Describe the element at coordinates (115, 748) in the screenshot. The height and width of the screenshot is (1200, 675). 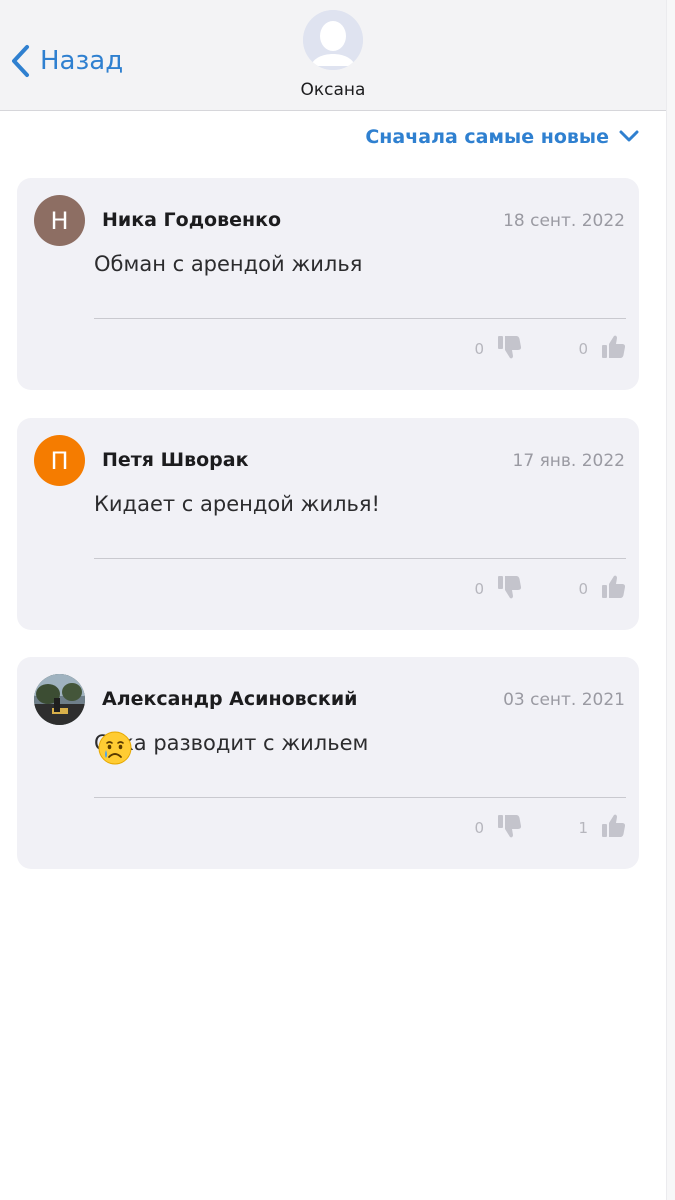
I see `crying-emoji-icon` at that location.